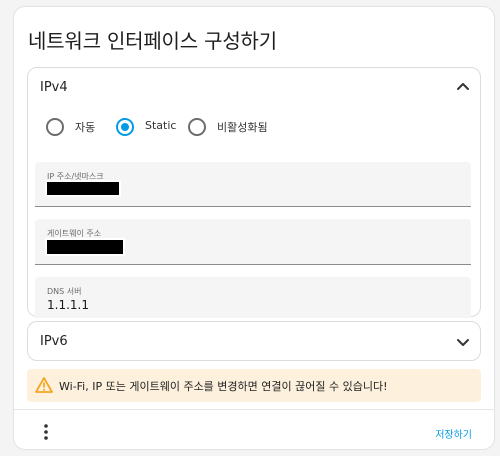 Image resolution: width=500 pixels, height=456 pixels. What do you see at coordinates (463, 342) in the screenshot?
I see `chevron-down-icon` at bounding box center [463, 342].